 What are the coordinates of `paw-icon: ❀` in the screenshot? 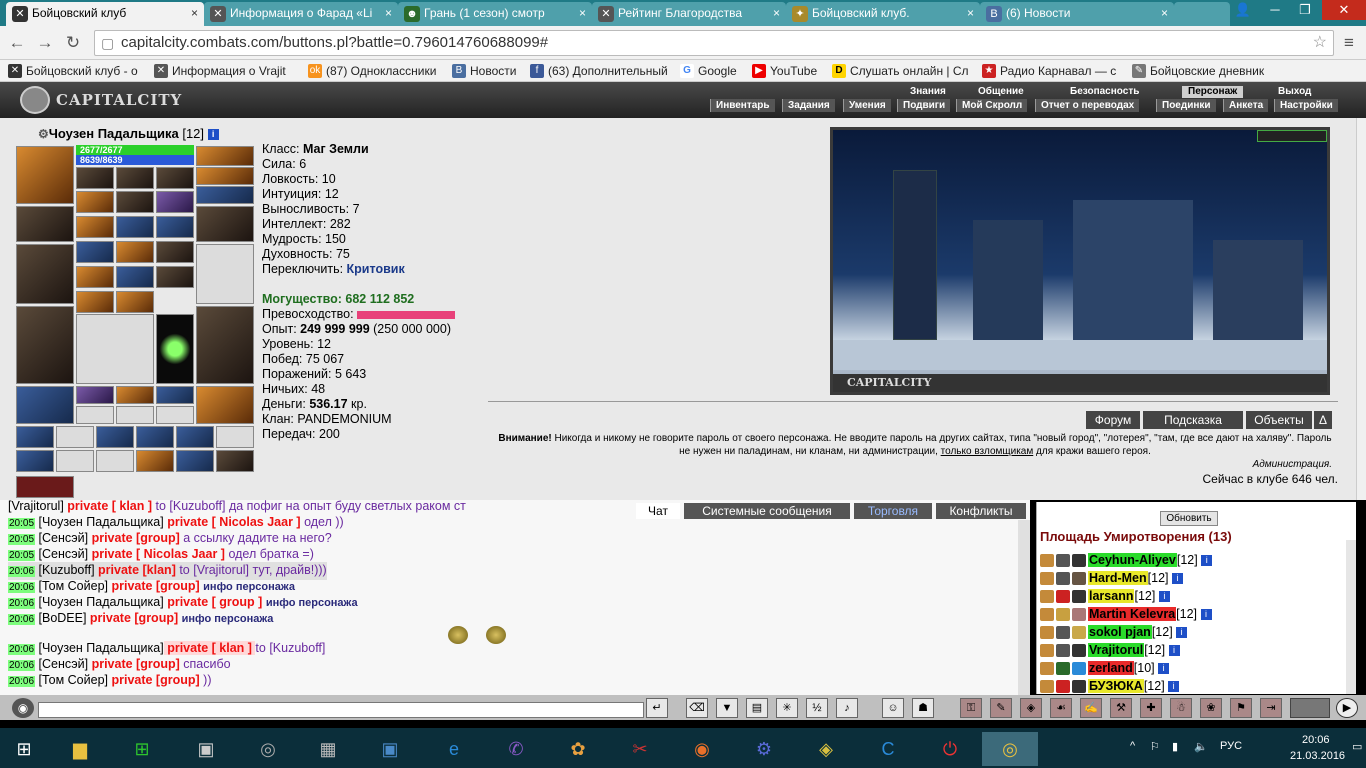 It's located at (1211, 708).